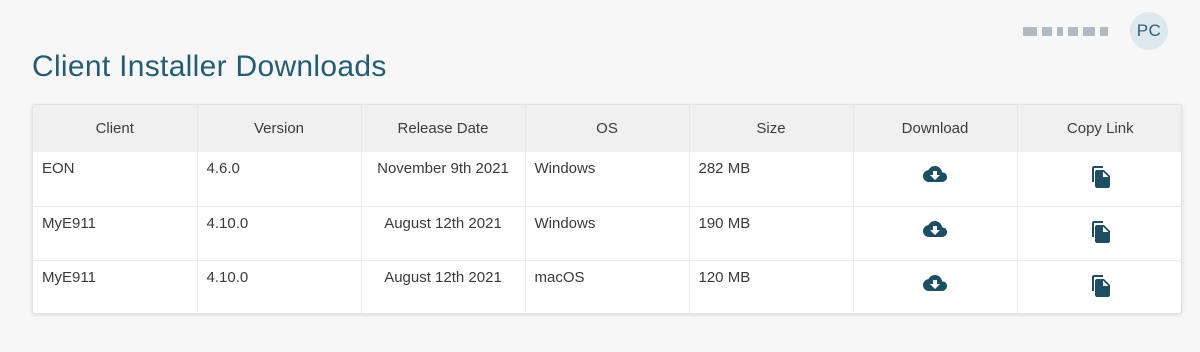  Describe the element at coordinates (1065, 31) in the screenshot. I see `user-name-blurred` at that location.